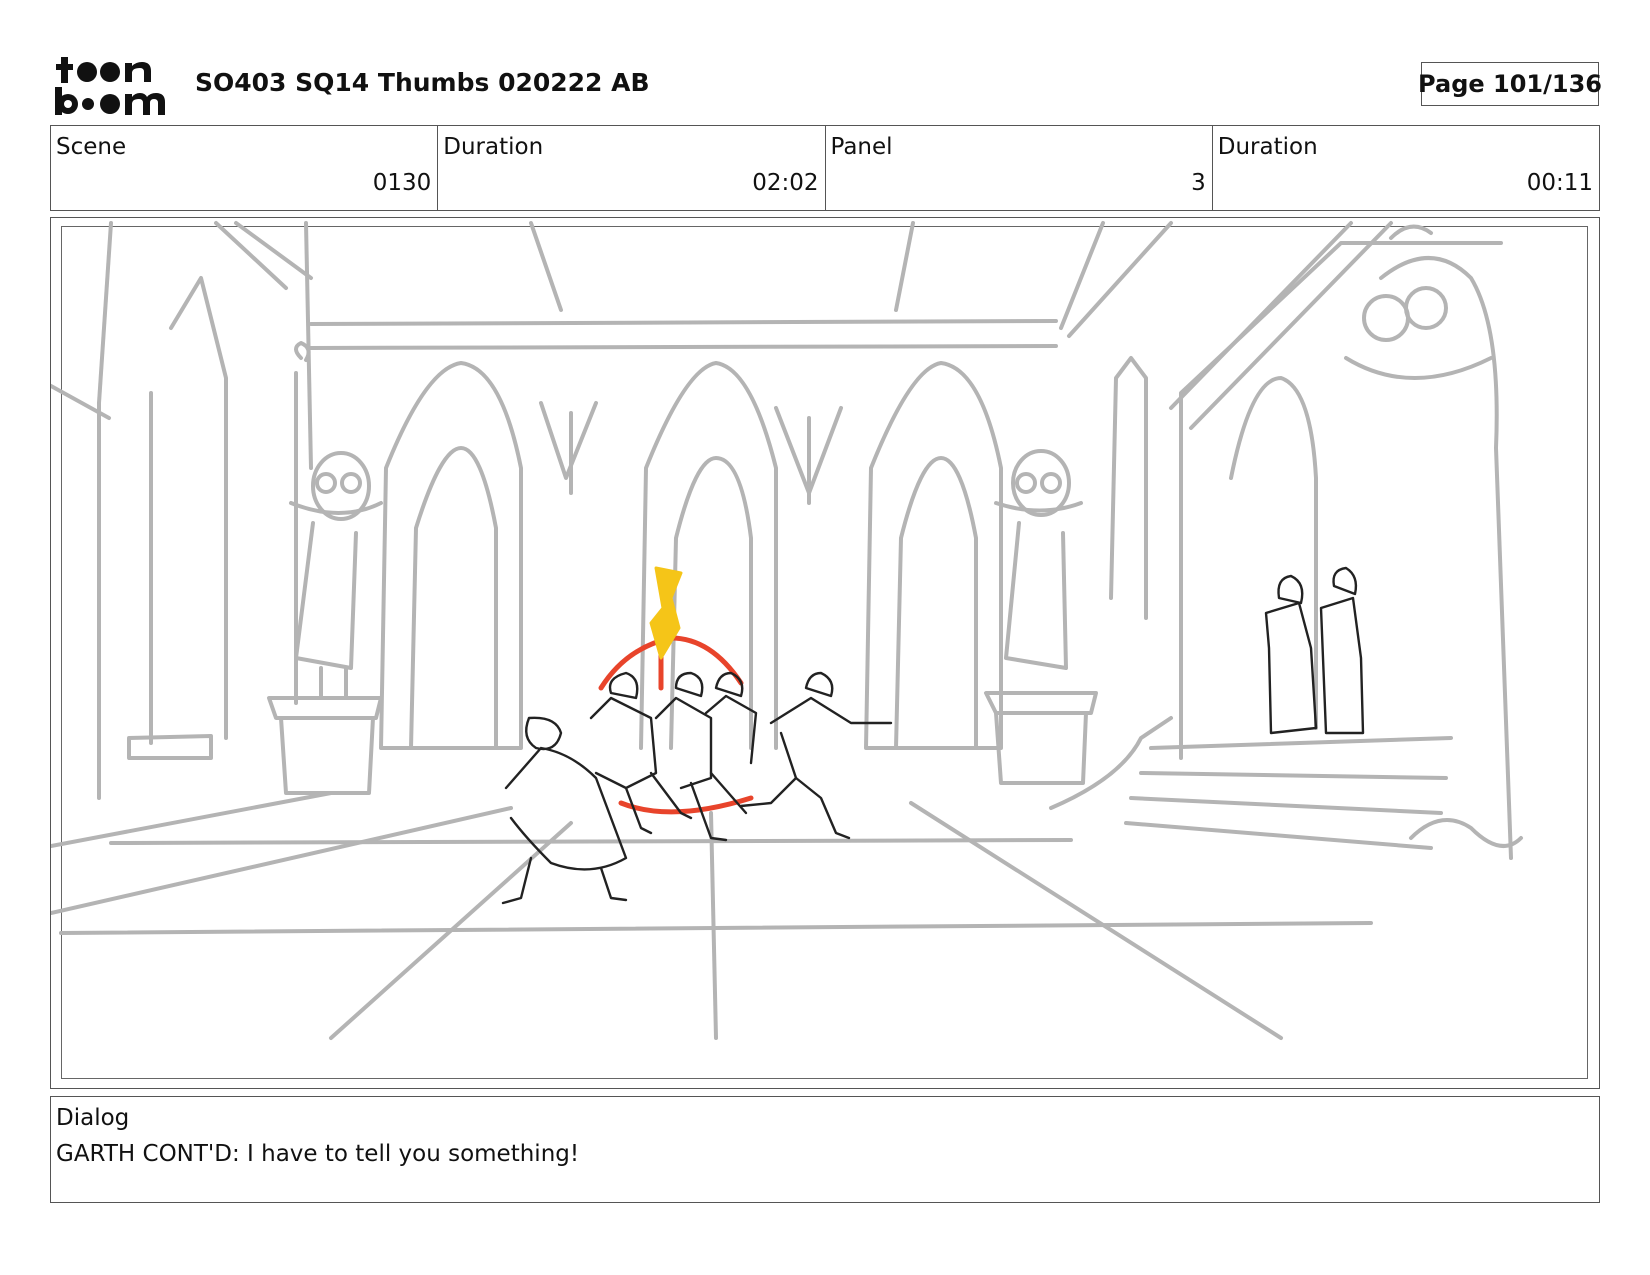 Image resolution: width=1650 pixels, height=1275 pixels. What do you see at coordinates (422, 82) in the screenshot?
I see `document-title: SO403 SQ14 Thumbs 020222 AB` at bounding box center [422, 82].